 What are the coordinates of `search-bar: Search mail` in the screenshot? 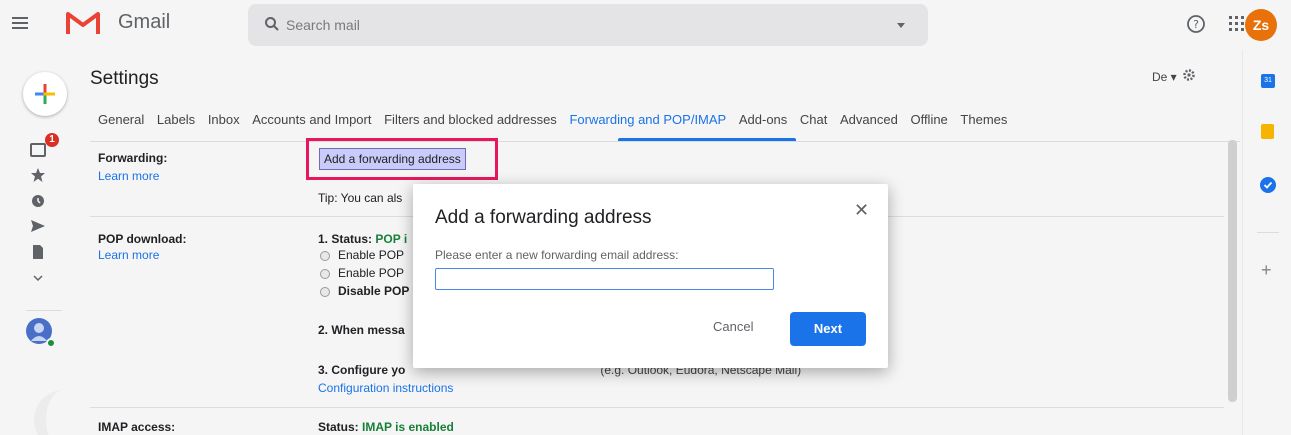 It's located at (588, 25).